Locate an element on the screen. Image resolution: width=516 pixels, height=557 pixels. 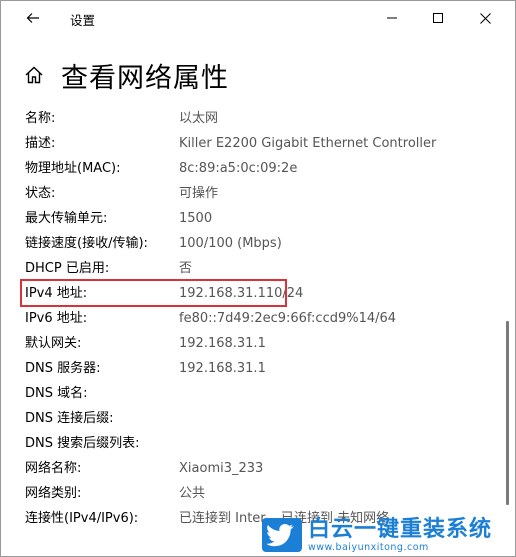
prop-row-dns-domain: DNS 域名: is located at coordinates (258, 393).